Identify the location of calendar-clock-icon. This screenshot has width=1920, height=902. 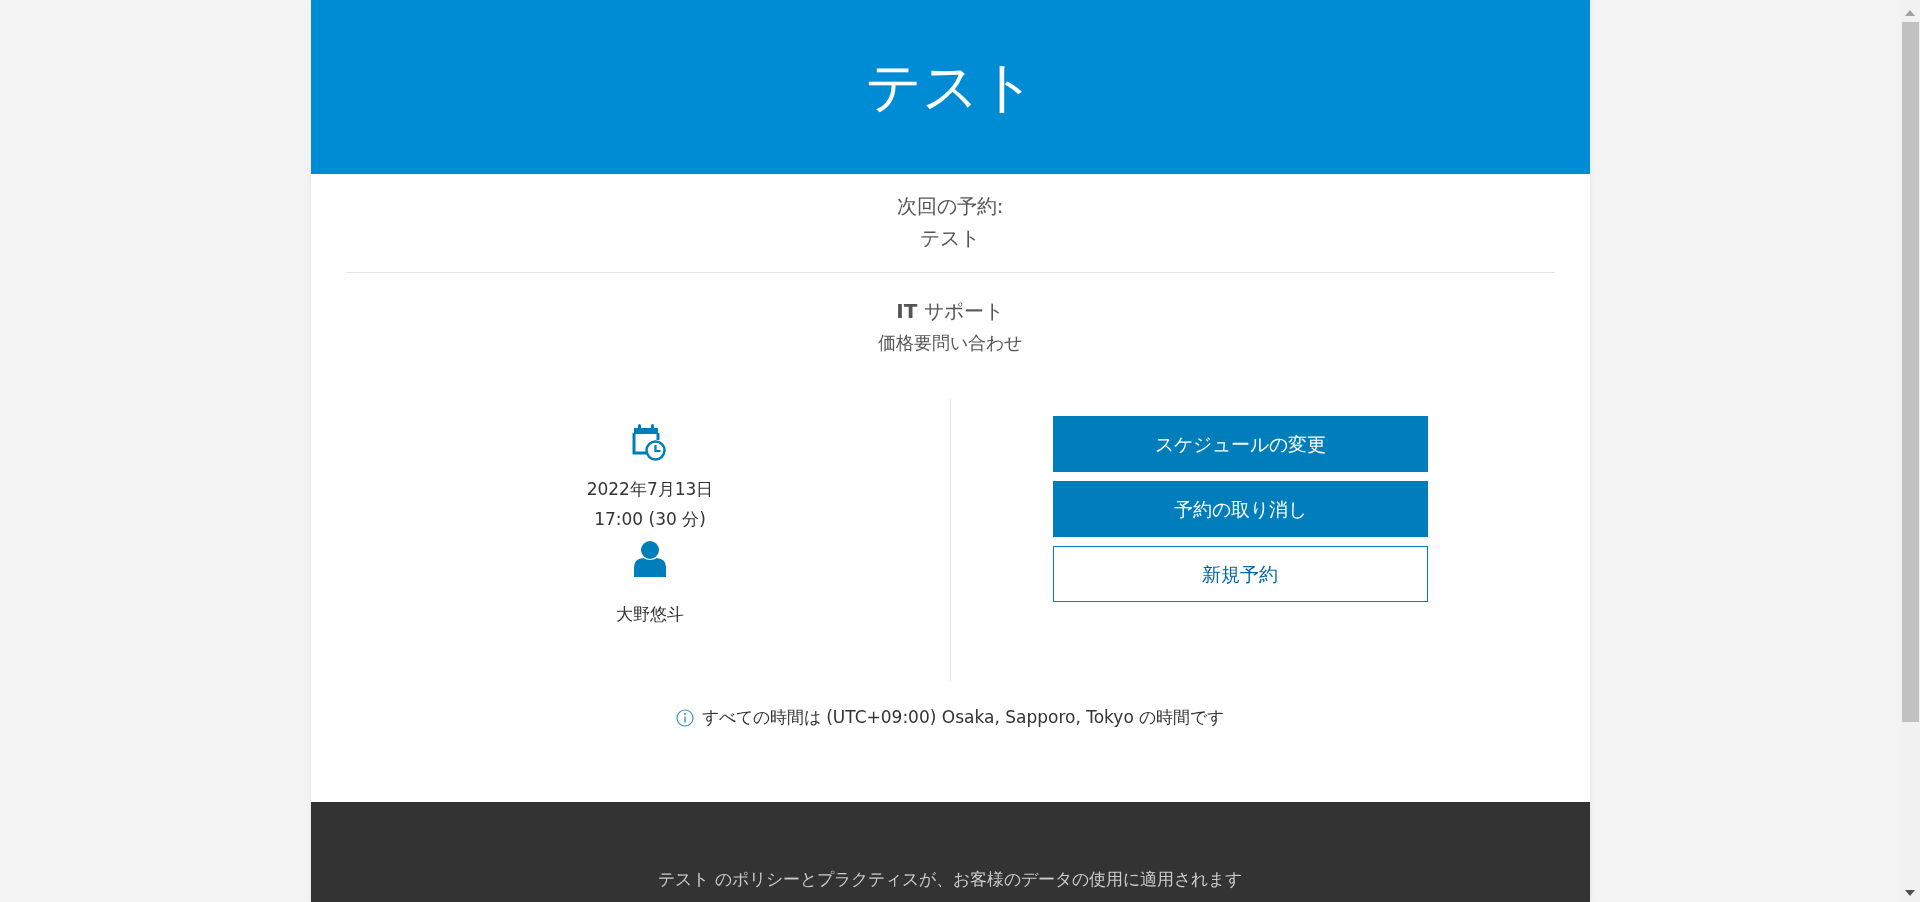
(650, 442).